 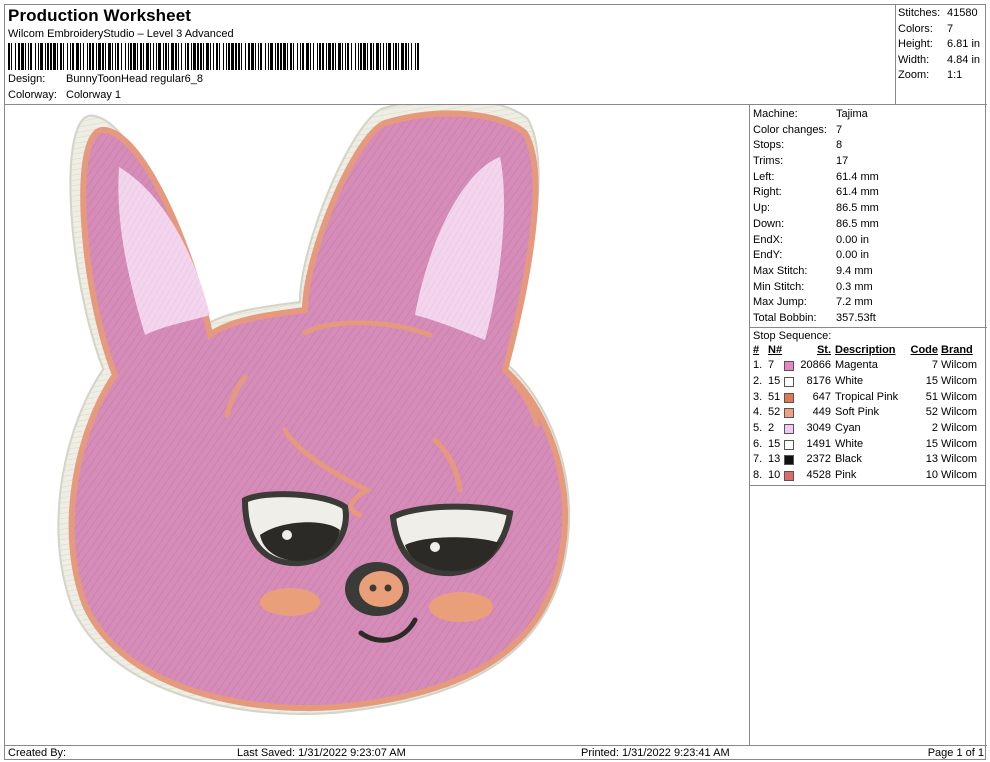 I want to click on machine-info-label: Trims:, so click(x=768, y=161).